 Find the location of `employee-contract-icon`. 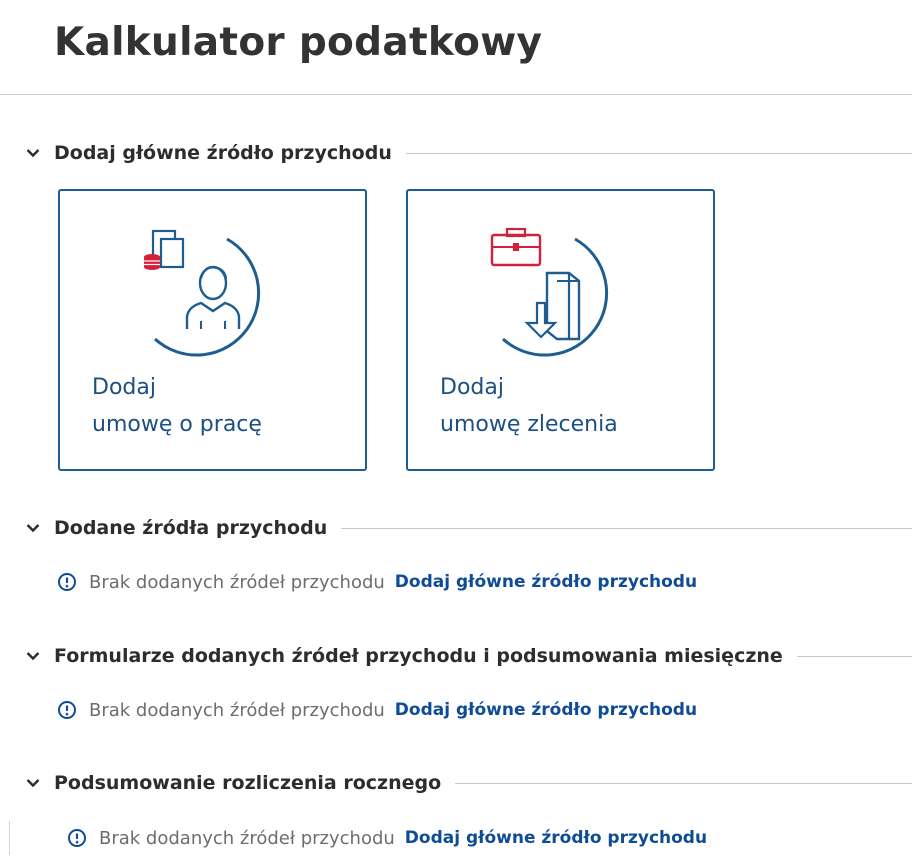

employee-contract-icon is located at coordinates (202, 293).